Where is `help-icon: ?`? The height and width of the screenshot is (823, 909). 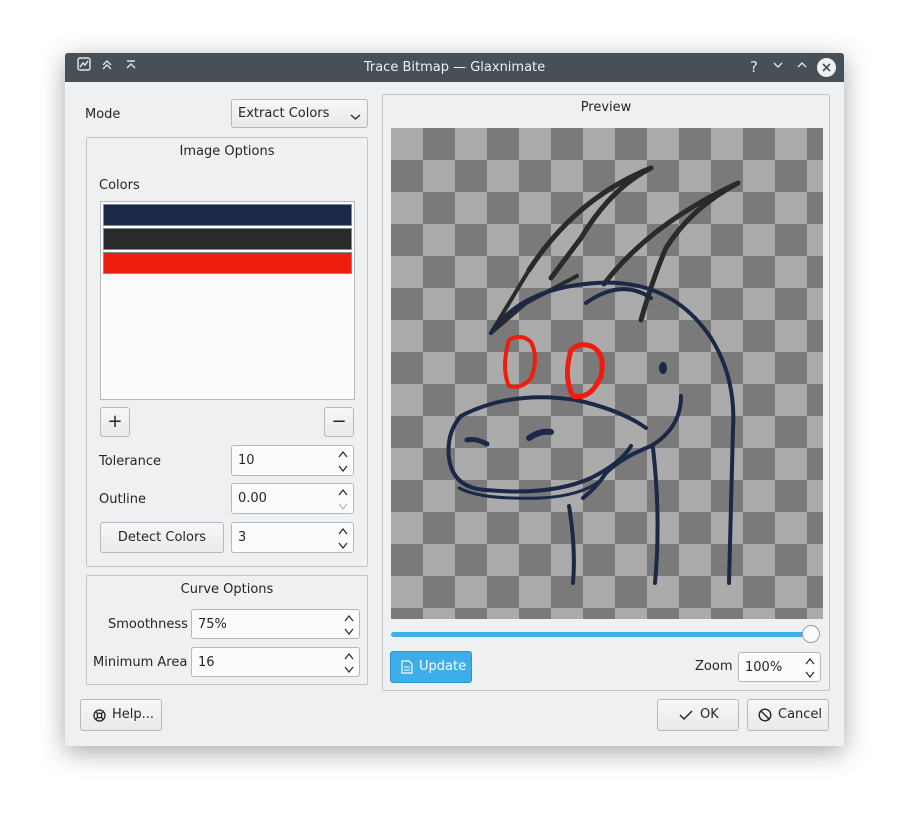 help-icon: ? is located at coordinates (754, 67).